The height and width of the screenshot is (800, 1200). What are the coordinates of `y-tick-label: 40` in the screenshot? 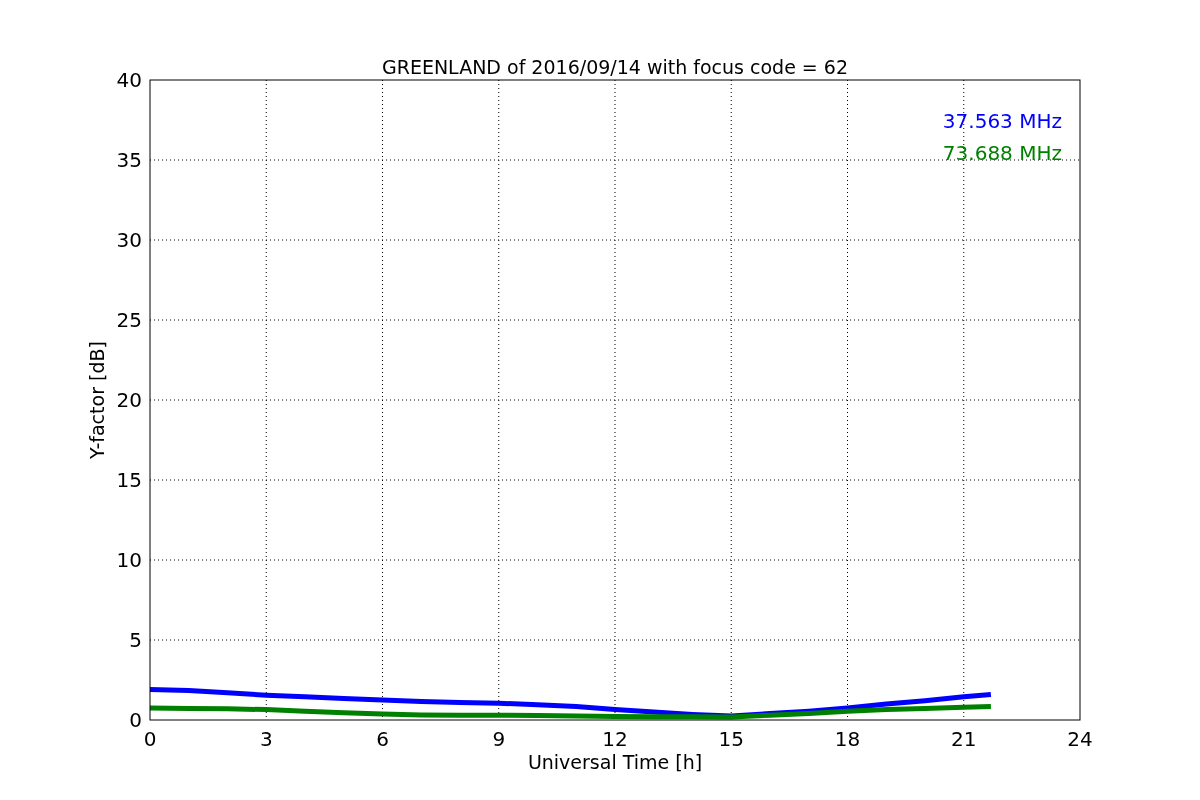 It's located at (129, 80).